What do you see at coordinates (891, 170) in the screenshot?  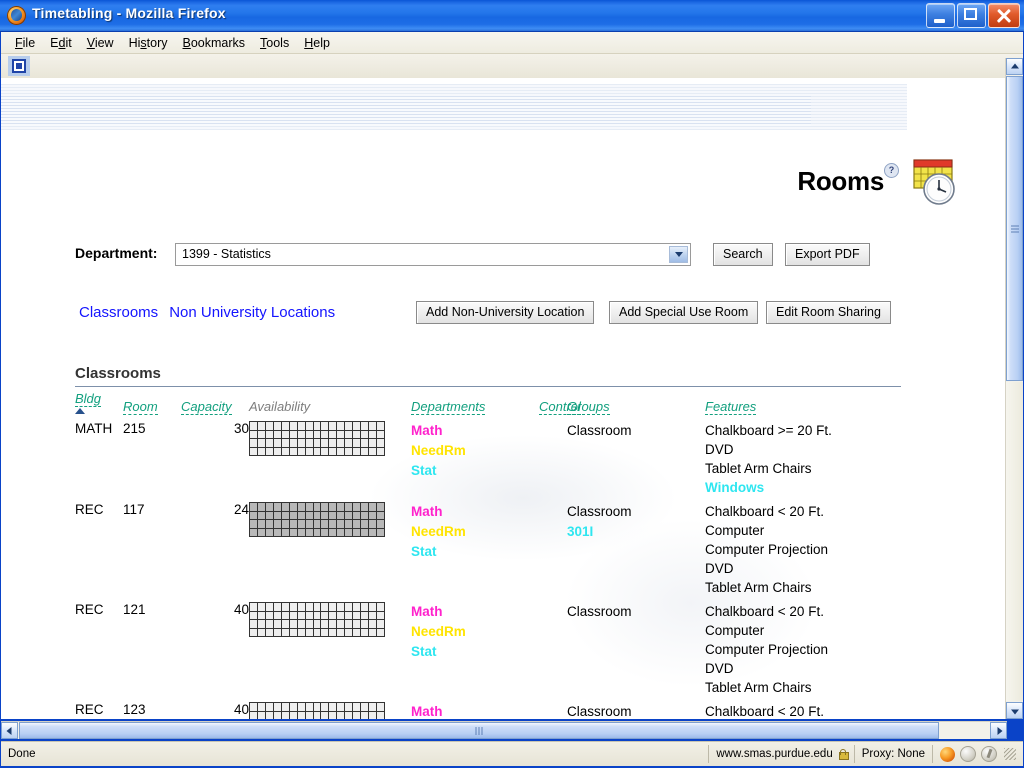 I see `help-icon: ?` at bounding box center [891, 170].